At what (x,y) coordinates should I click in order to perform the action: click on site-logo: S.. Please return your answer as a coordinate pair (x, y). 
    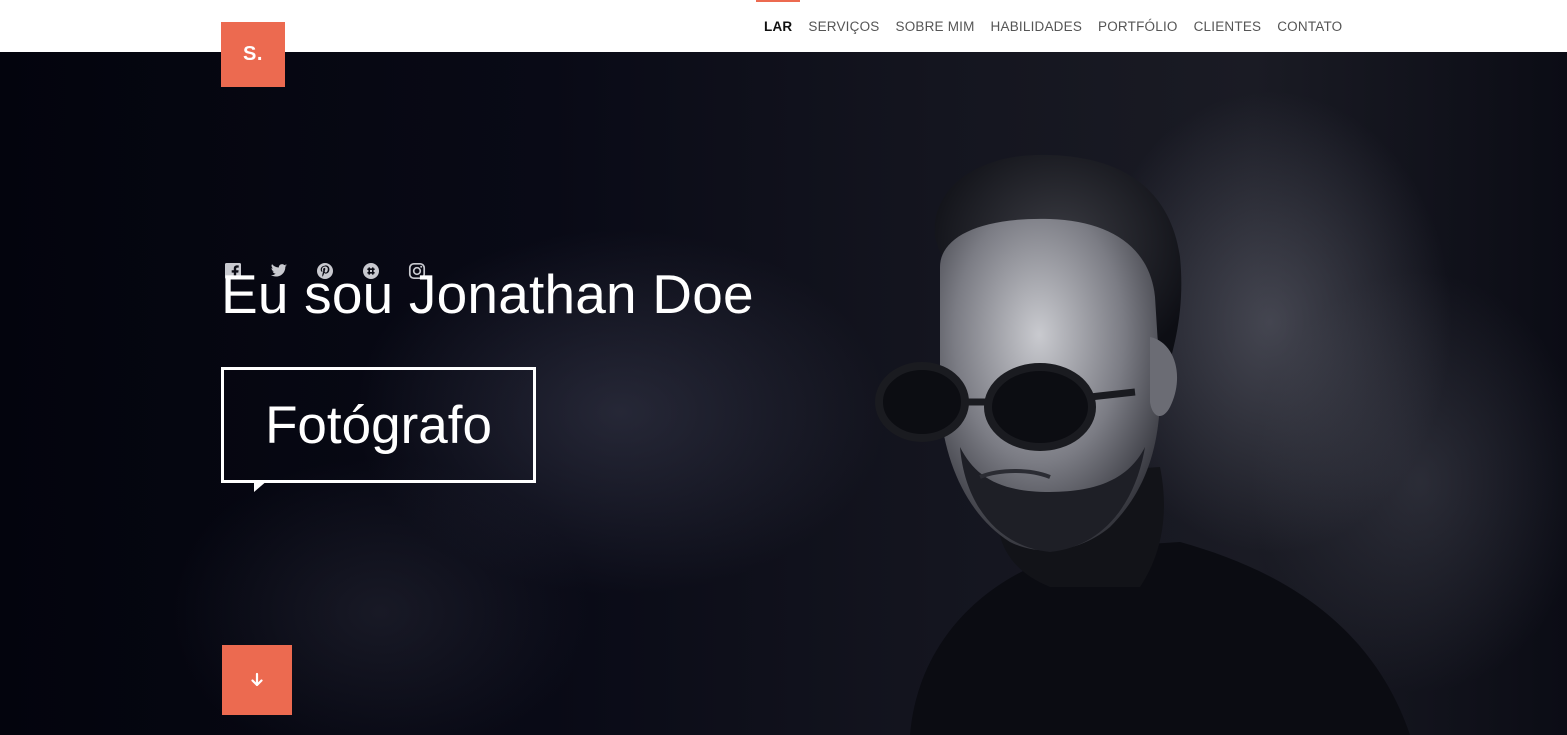
    Looking at the image, I should click on (253, 54).